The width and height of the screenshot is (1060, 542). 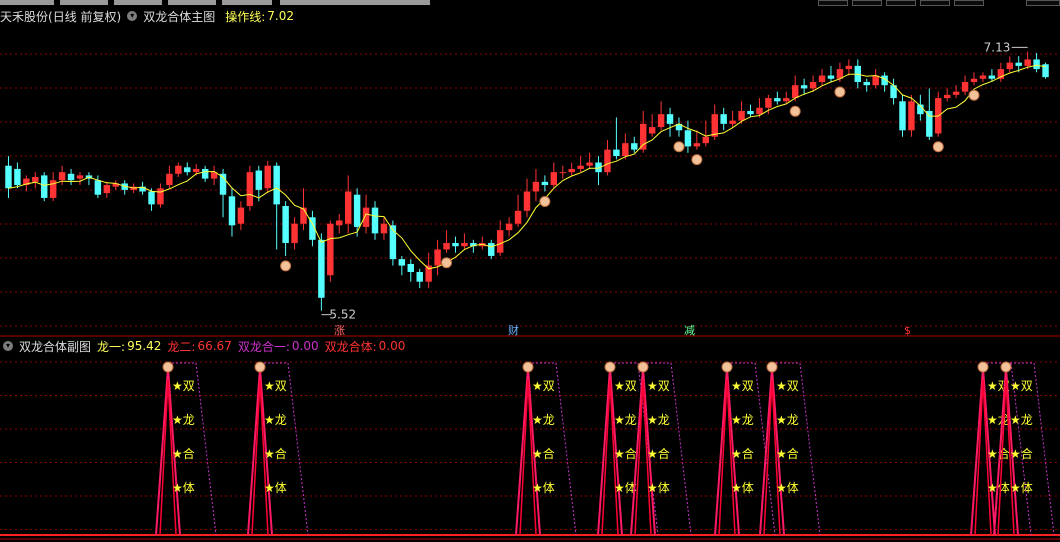 What do you see at coordinates (392, 346) in the screenshot?
I see `field-value-4: 0.00` at bounding box center [392, 346].